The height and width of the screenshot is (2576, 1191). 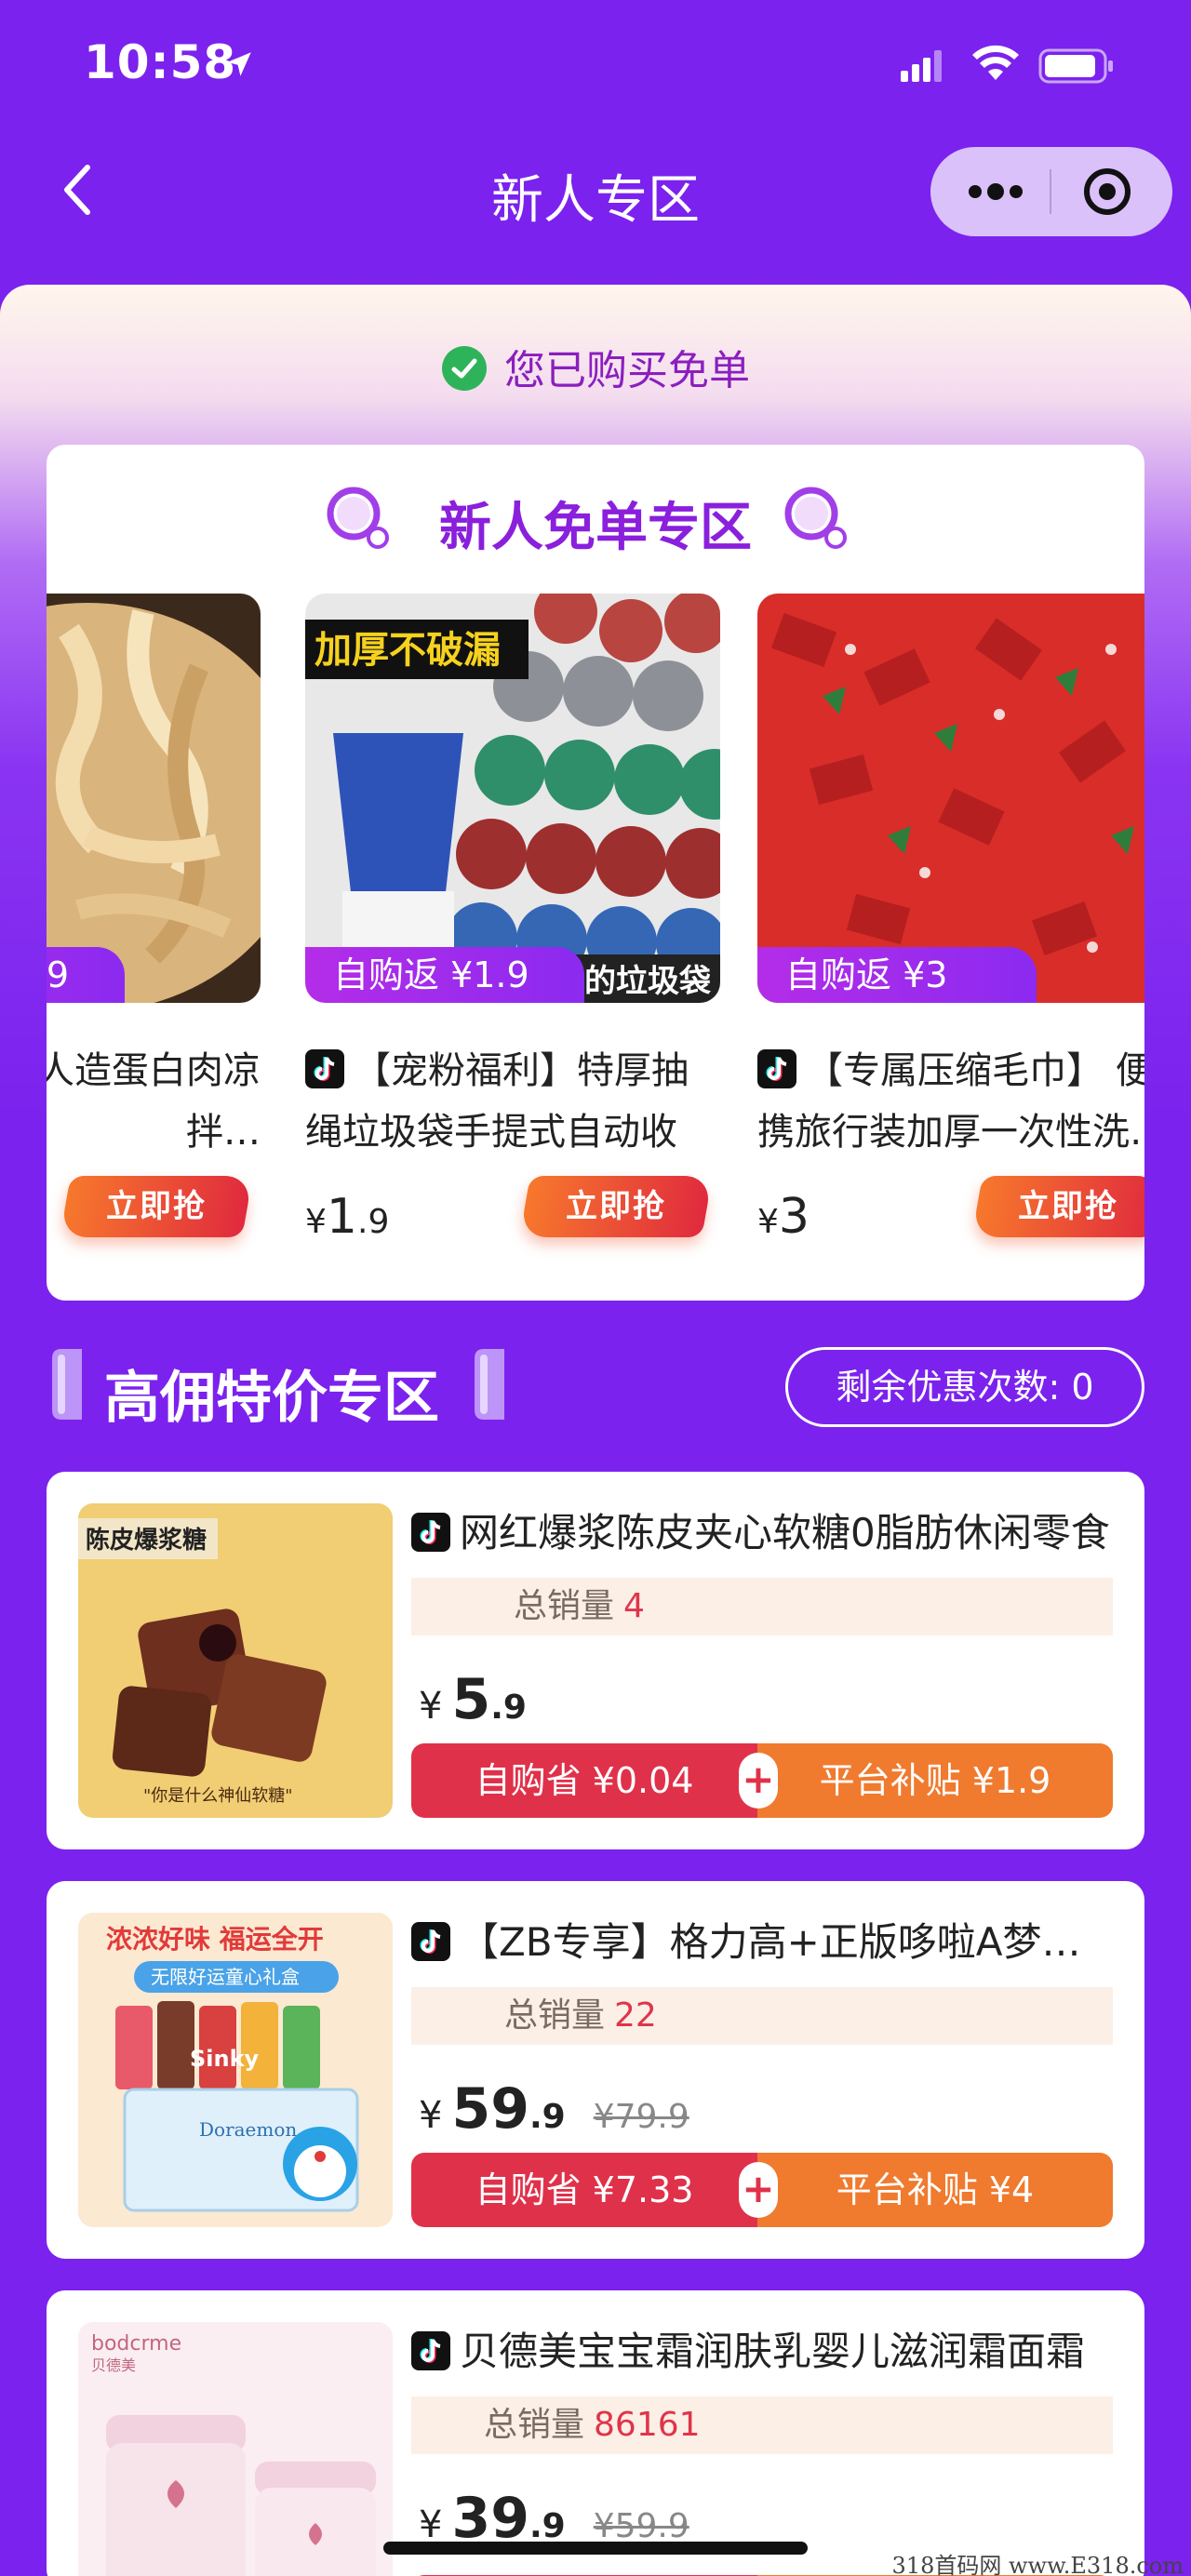 I want to click on product-image: 陈皮爆浆糖 "你是什么神仙软糖", so click(x=235, y=1660).